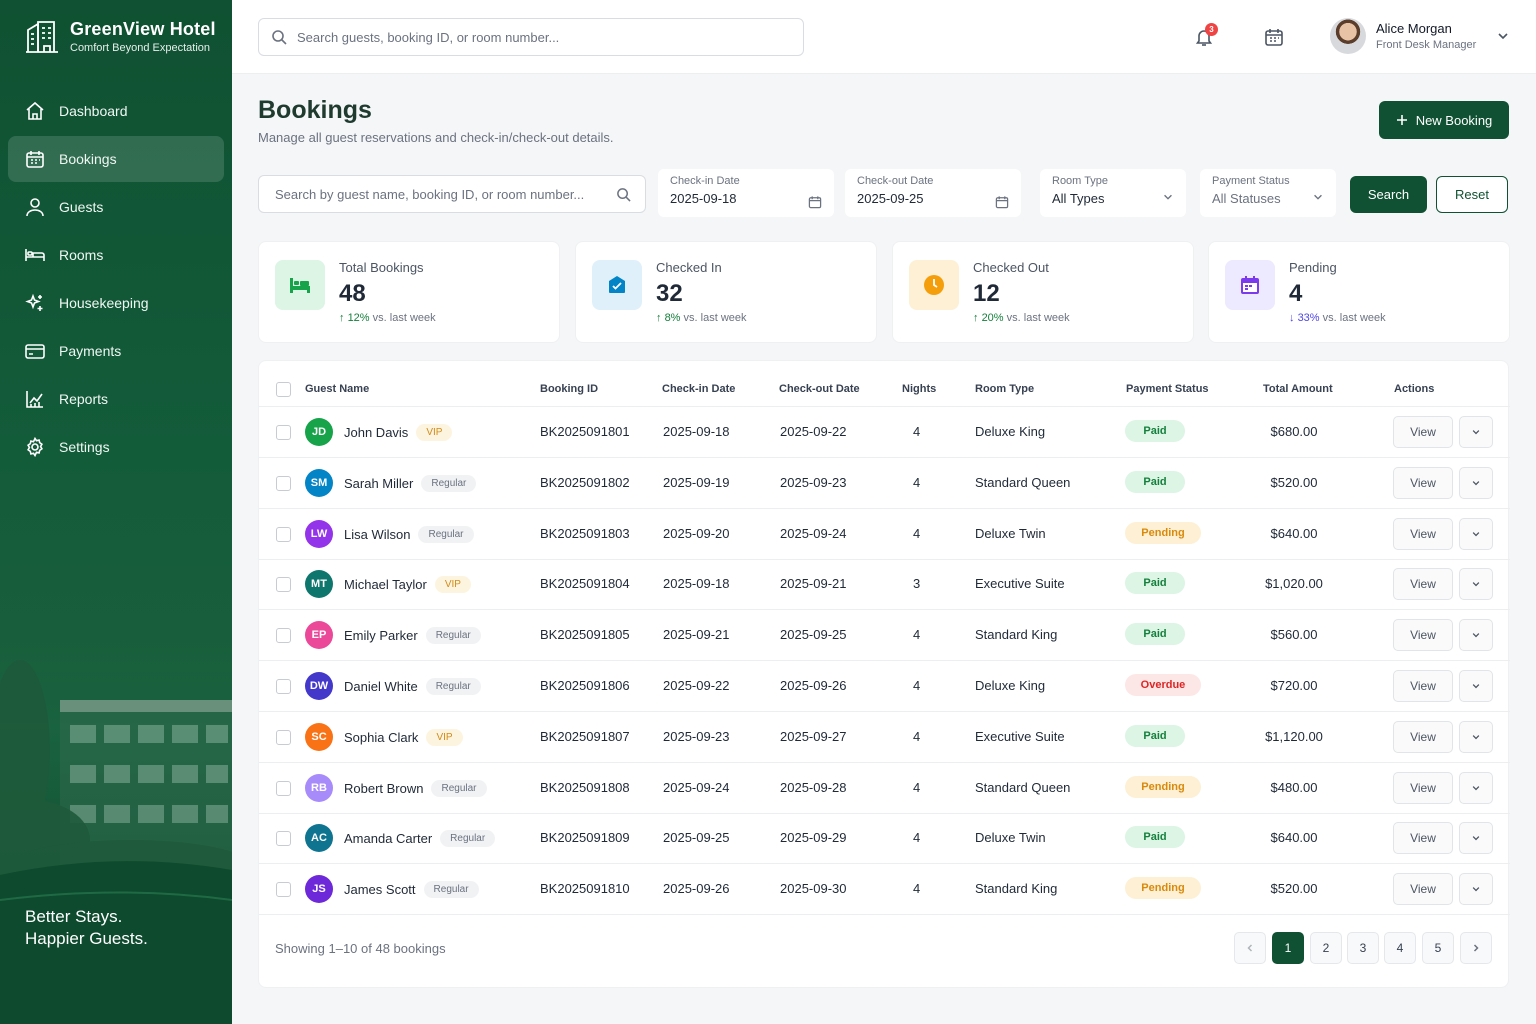 This screenshot has height=1024, width=1536. I want to click on guest-name: Sophia Clark, so click(381, 737).